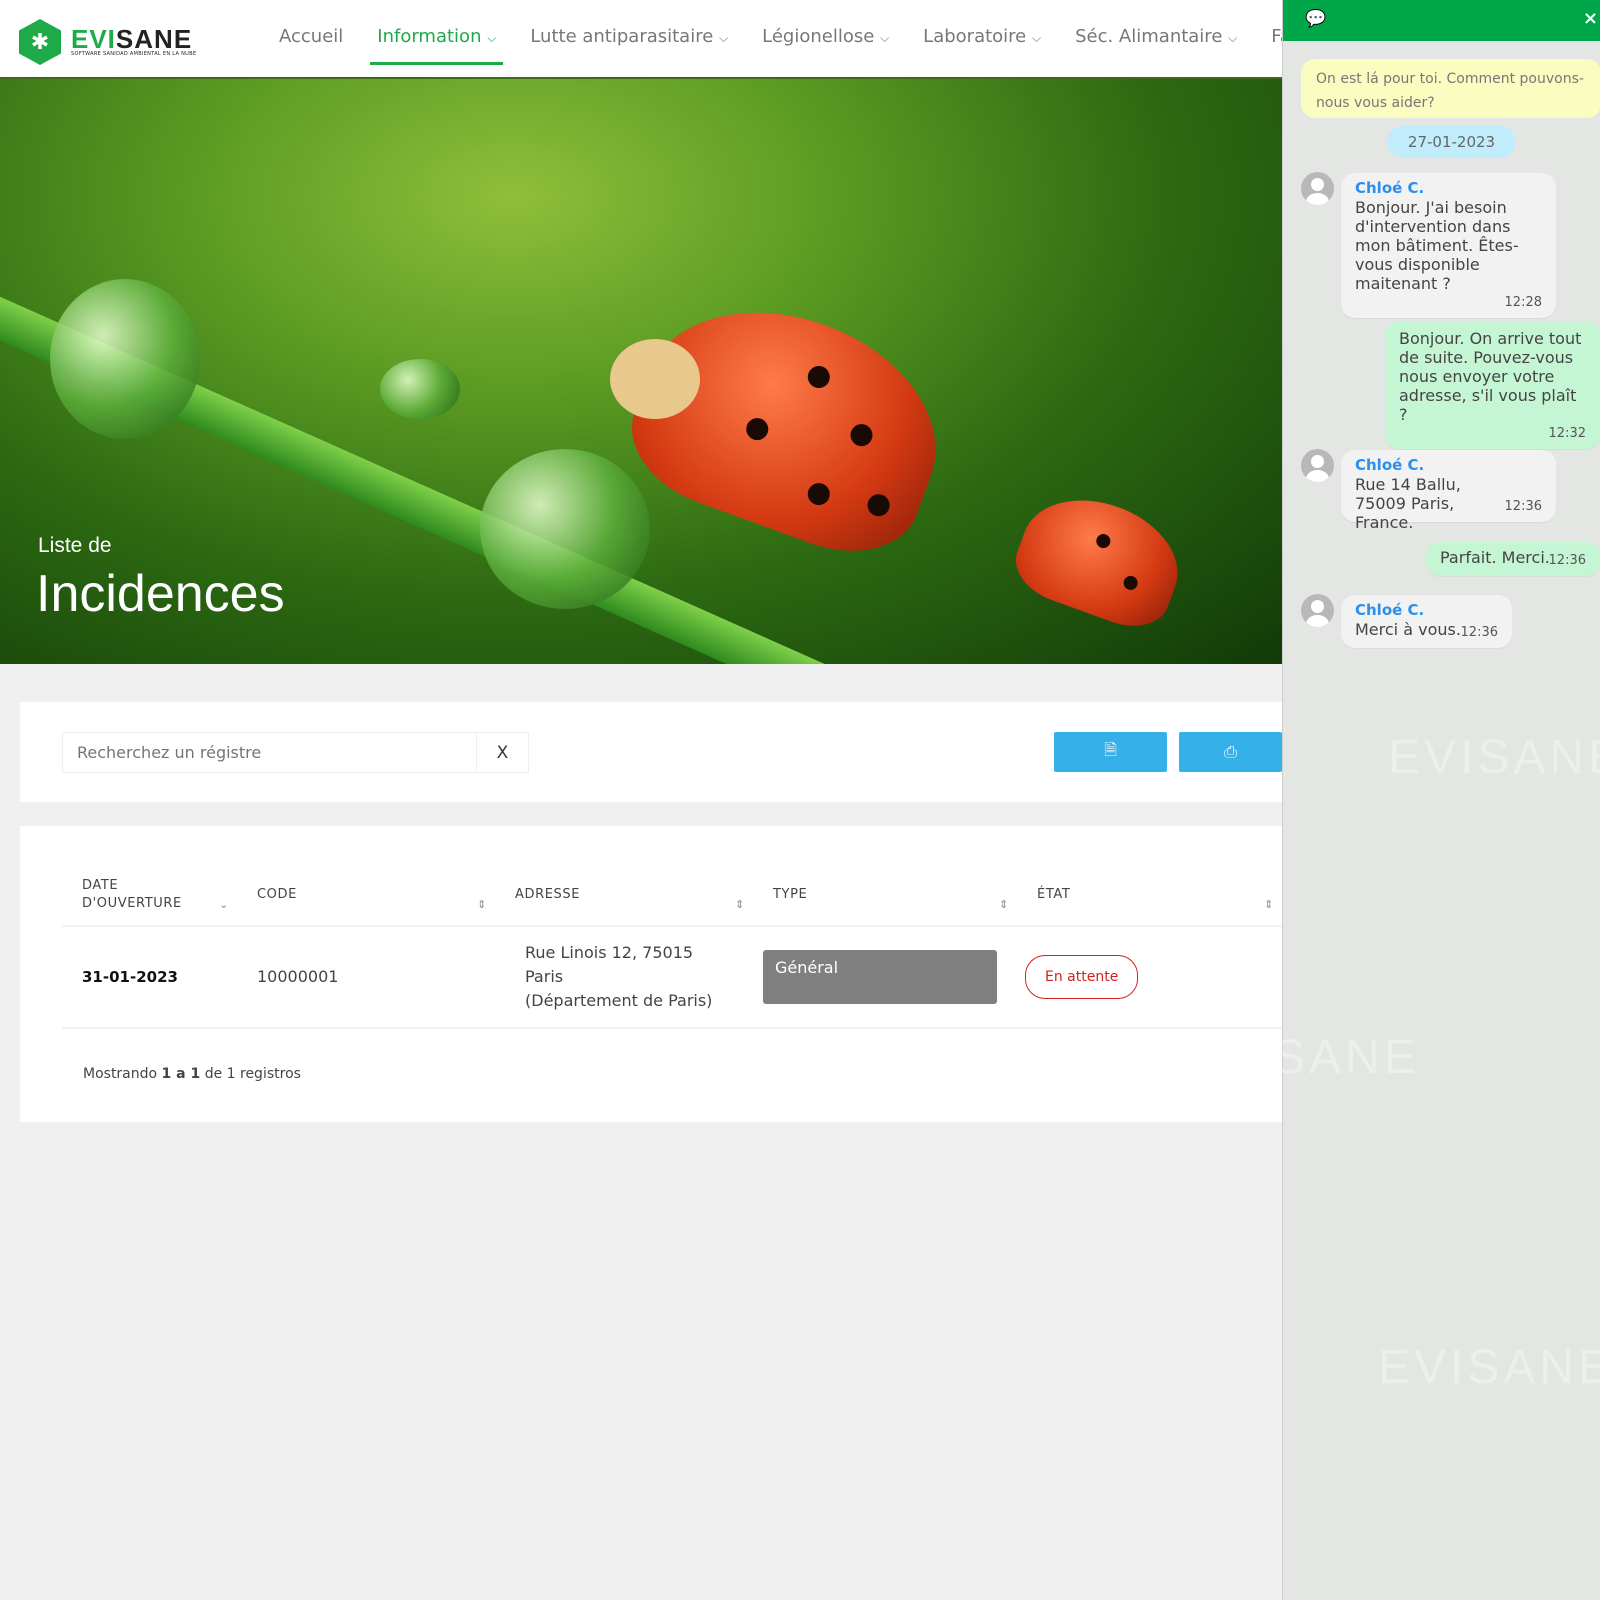 The height and width of the screenshot is (1600, 1600). What do you see at coordinates (134, 54) in the screenshot?
I see `brand-tagline: SOFTWARE SANIDAD AMBIENTAL EN LA NUBE` at bounding box center [134, 54].